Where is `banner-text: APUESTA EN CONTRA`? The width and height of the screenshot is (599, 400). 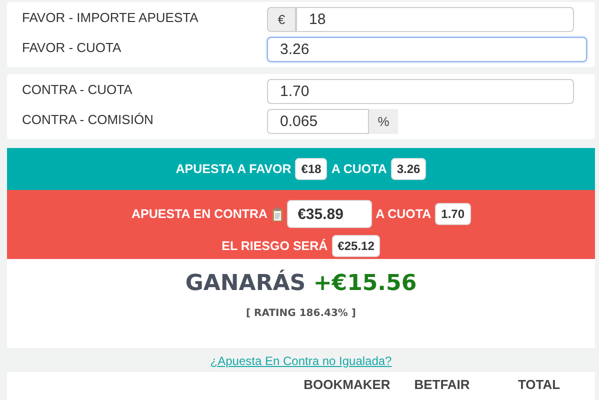 banner-text: APUESTA EN CONTRA is located at coordinates (199, 214).